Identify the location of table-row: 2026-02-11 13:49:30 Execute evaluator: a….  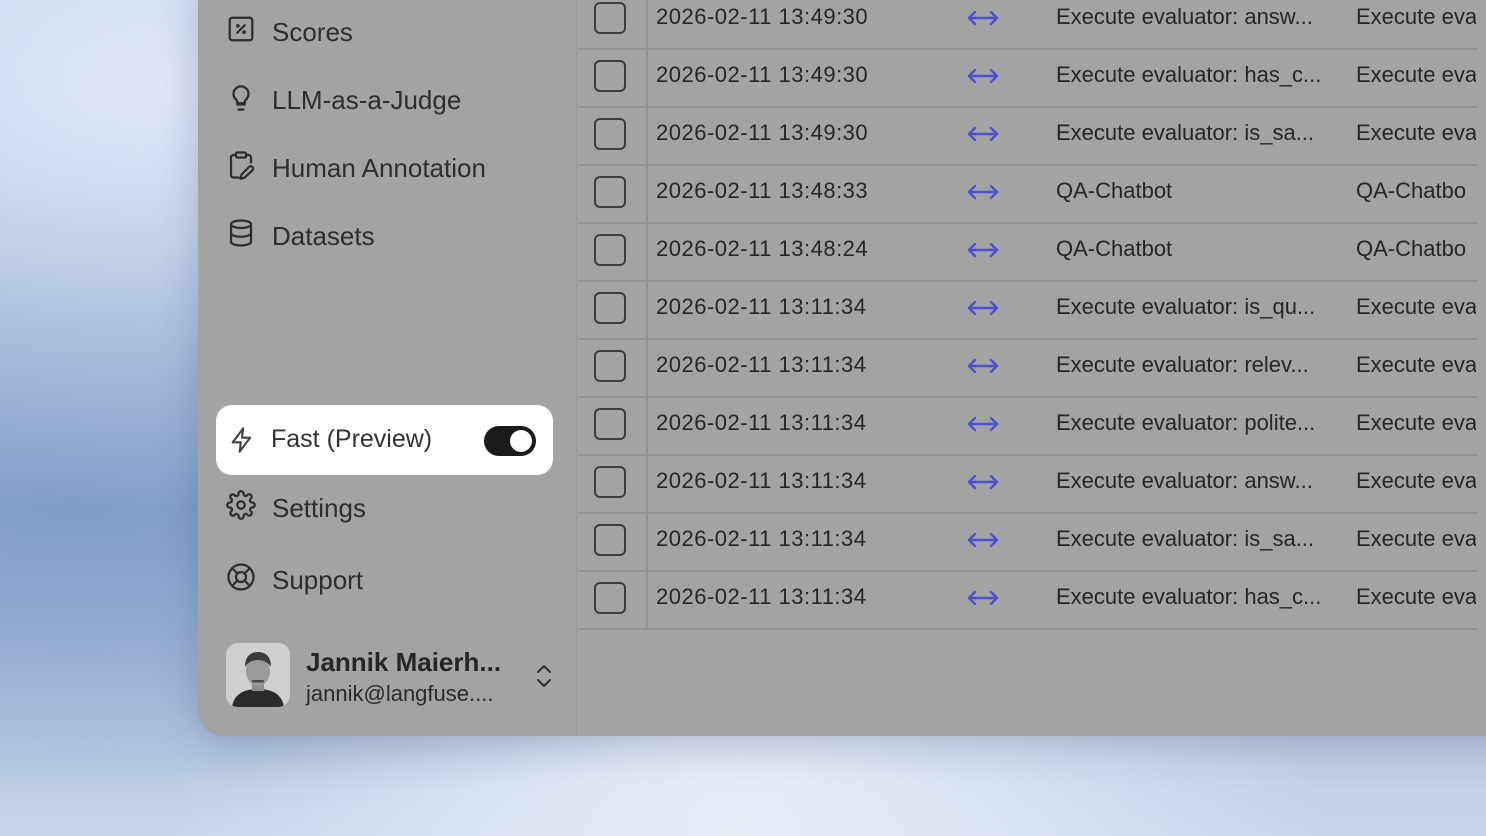
(1028, 25).